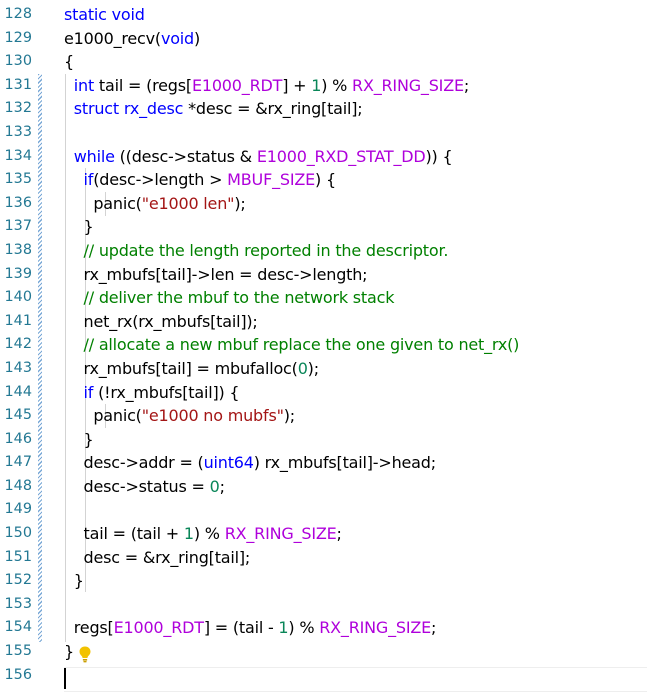 The image size is (647, 693). I want to click on code-line: {, so click(355, 62).